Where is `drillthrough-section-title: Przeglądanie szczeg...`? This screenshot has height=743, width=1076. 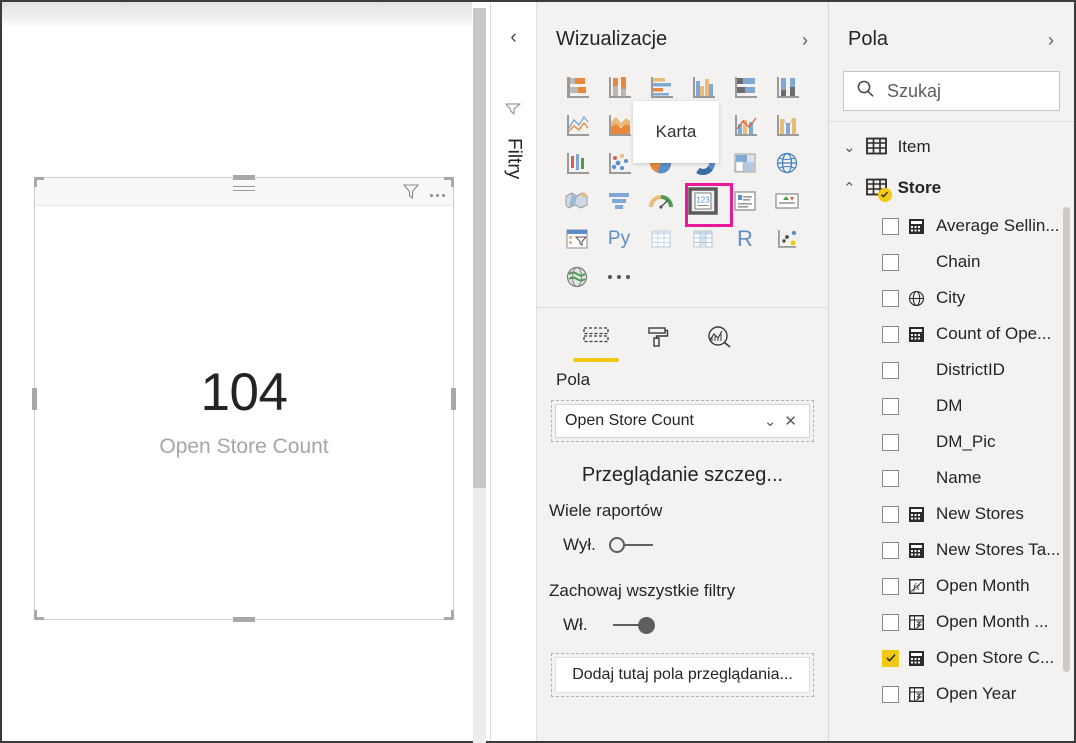
drillthrough-section-title: Przeglądanie szczeg... is located at coordinates (682, 475).